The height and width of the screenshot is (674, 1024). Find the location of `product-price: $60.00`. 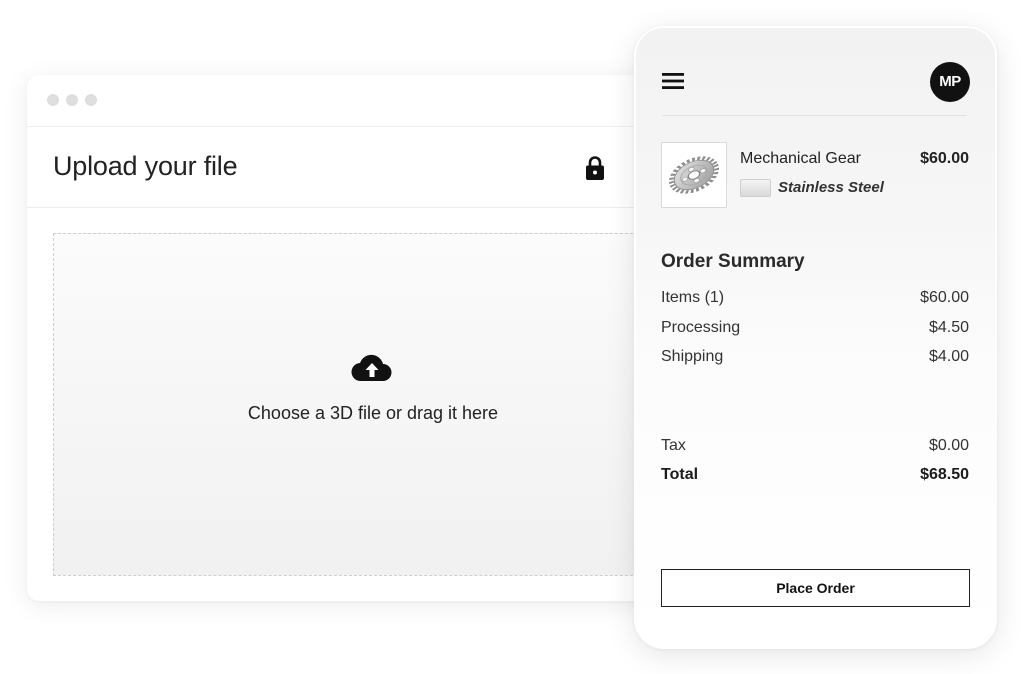

product-price: $60.00 is located at coordinates (944, 158).